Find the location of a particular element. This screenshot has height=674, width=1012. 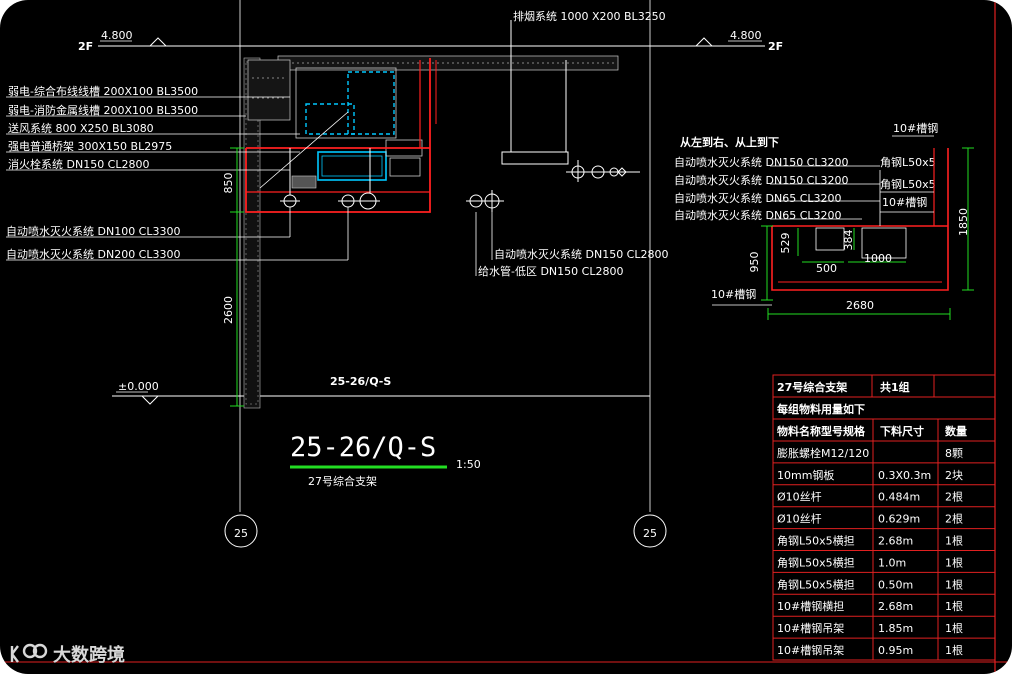

table-cell-r3-c1: 0.629m is located at coordinates (899, 519).